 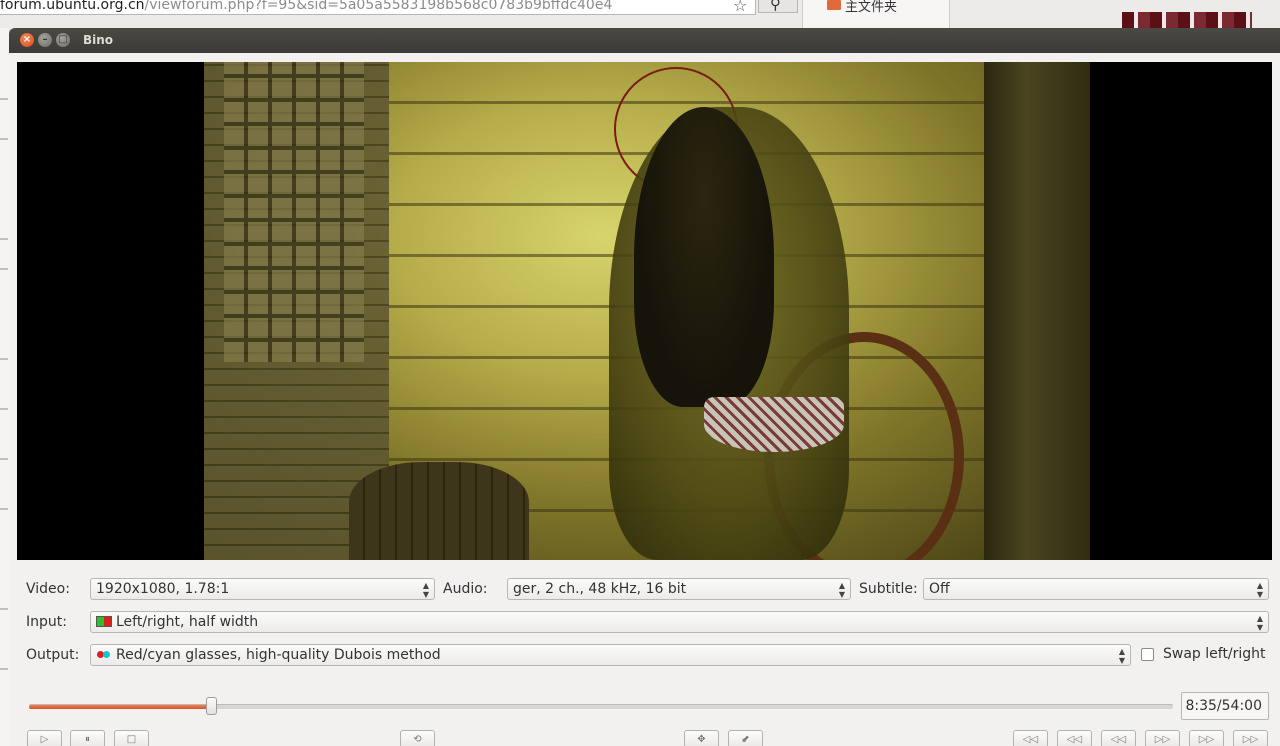 I want to click on minimize-window-button: –, so click(x=45, y=40).